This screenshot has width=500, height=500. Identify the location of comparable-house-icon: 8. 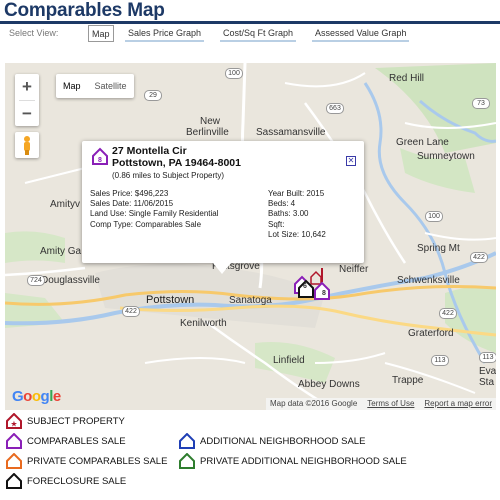
(100, 156).